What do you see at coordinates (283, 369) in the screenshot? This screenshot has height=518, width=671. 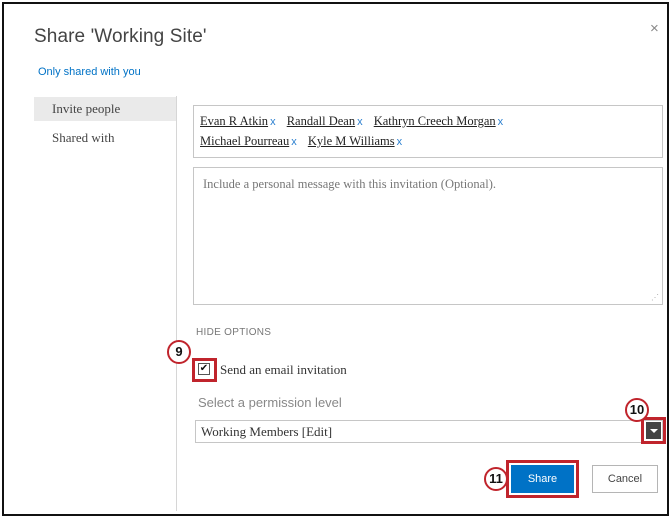 I see `send-email-label: Send an email invitation` at bounding box center [283, 369].